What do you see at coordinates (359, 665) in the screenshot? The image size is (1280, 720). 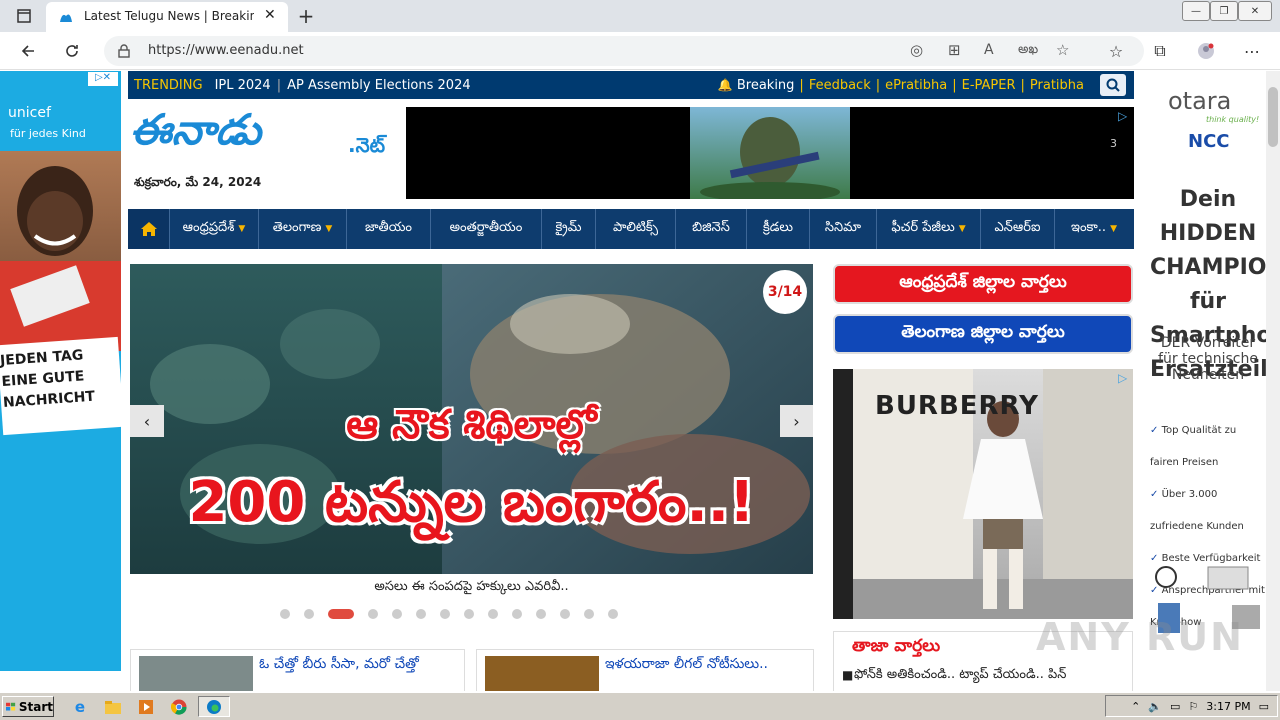 I see `news-title: ఓ చేత్తో బీరు సీసా, మరో చేత్తో` at bounding box center [359, 665].